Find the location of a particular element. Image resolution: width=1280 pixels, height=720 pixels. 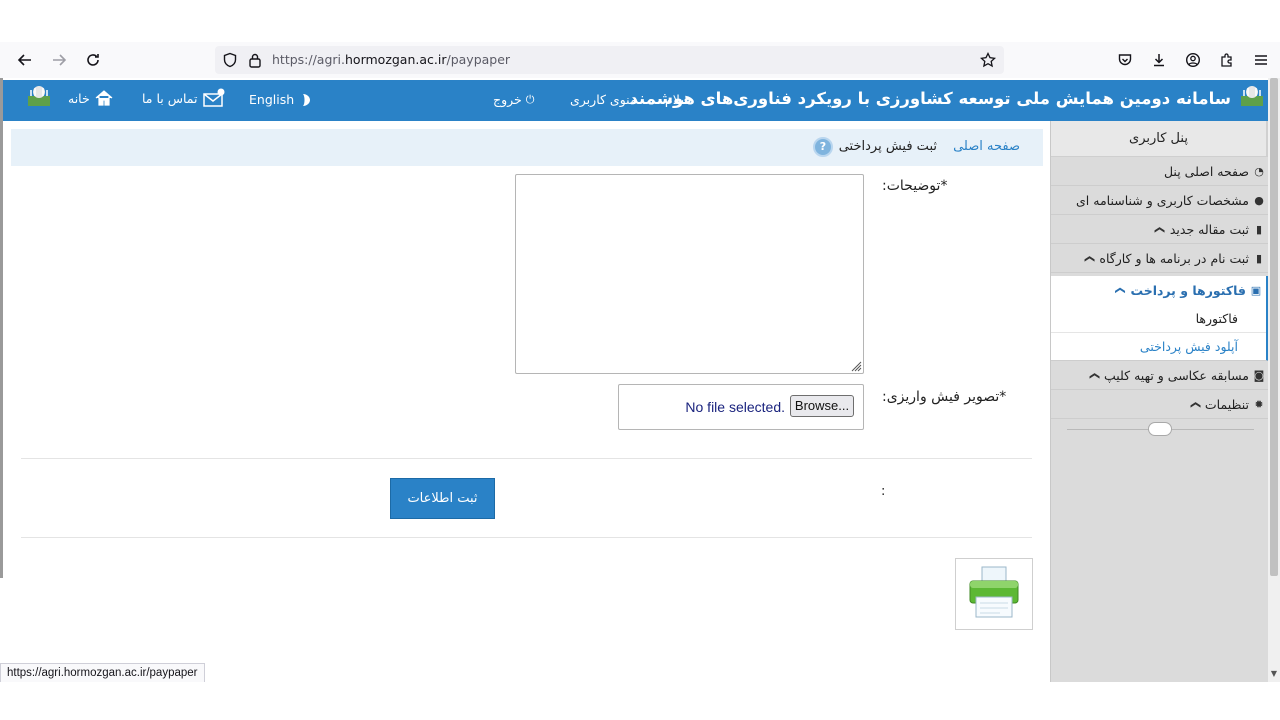

flag-icon is located at coordinates (307, 99).